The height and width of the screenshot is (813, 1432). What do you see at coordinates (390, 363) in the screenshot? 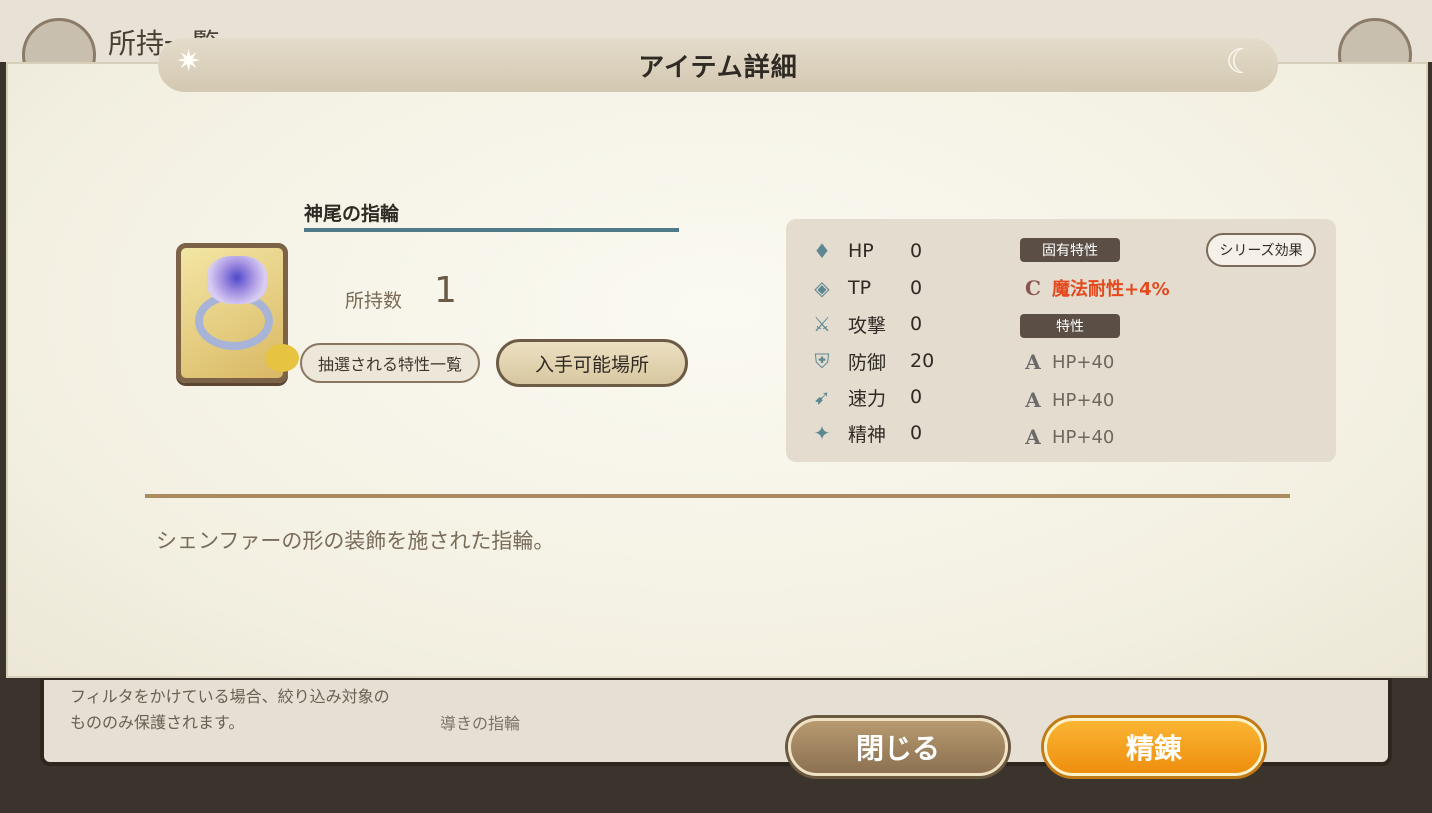
I see `trait-list-button: 抽選される特性一覧` at bounding box center [390, 363].